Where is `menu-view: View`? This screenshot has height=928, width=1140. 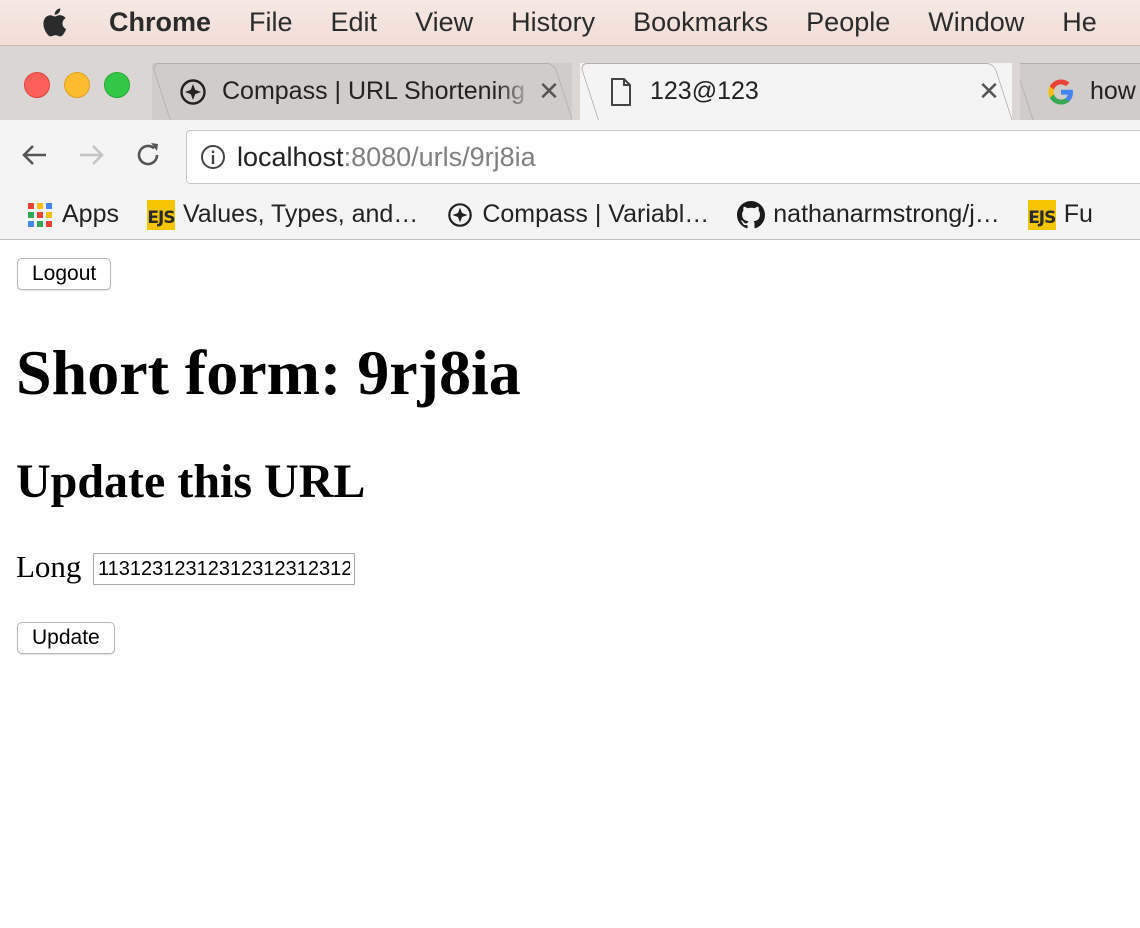 menu-view: View is located at coordinates (444, 22).